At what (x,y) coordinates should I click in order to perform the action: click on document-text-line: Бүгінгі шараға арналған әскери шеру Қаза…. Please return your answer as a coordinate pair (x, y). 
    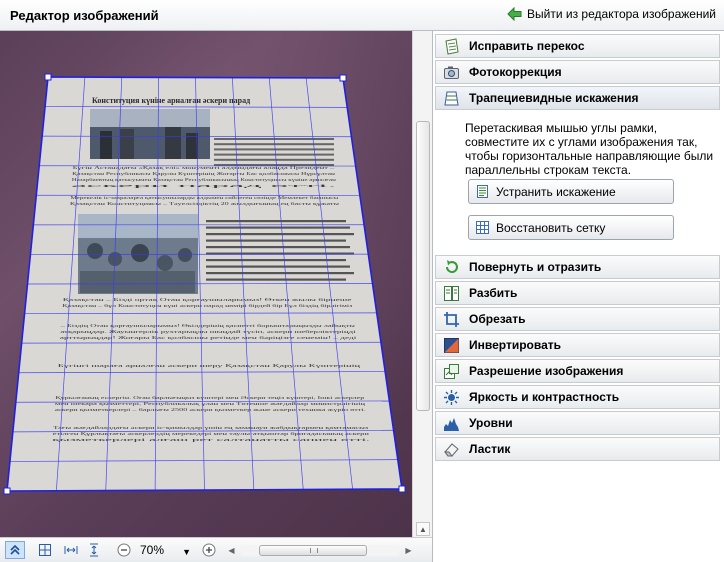
    Looking at the image, I should click on (210, 365).